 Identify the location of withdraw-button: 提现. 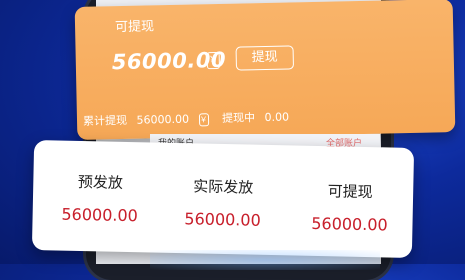
(265, 58).